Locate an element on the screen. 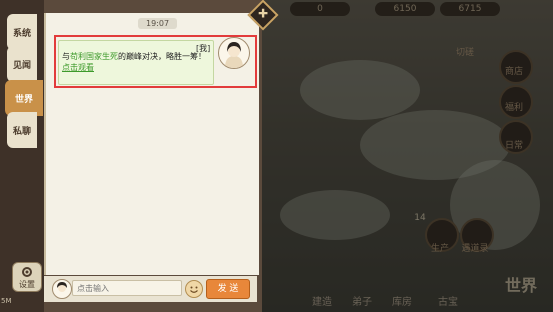 This screenshot has width=553, height=312. user-portrait-icon is located at coordinates (62, 287).